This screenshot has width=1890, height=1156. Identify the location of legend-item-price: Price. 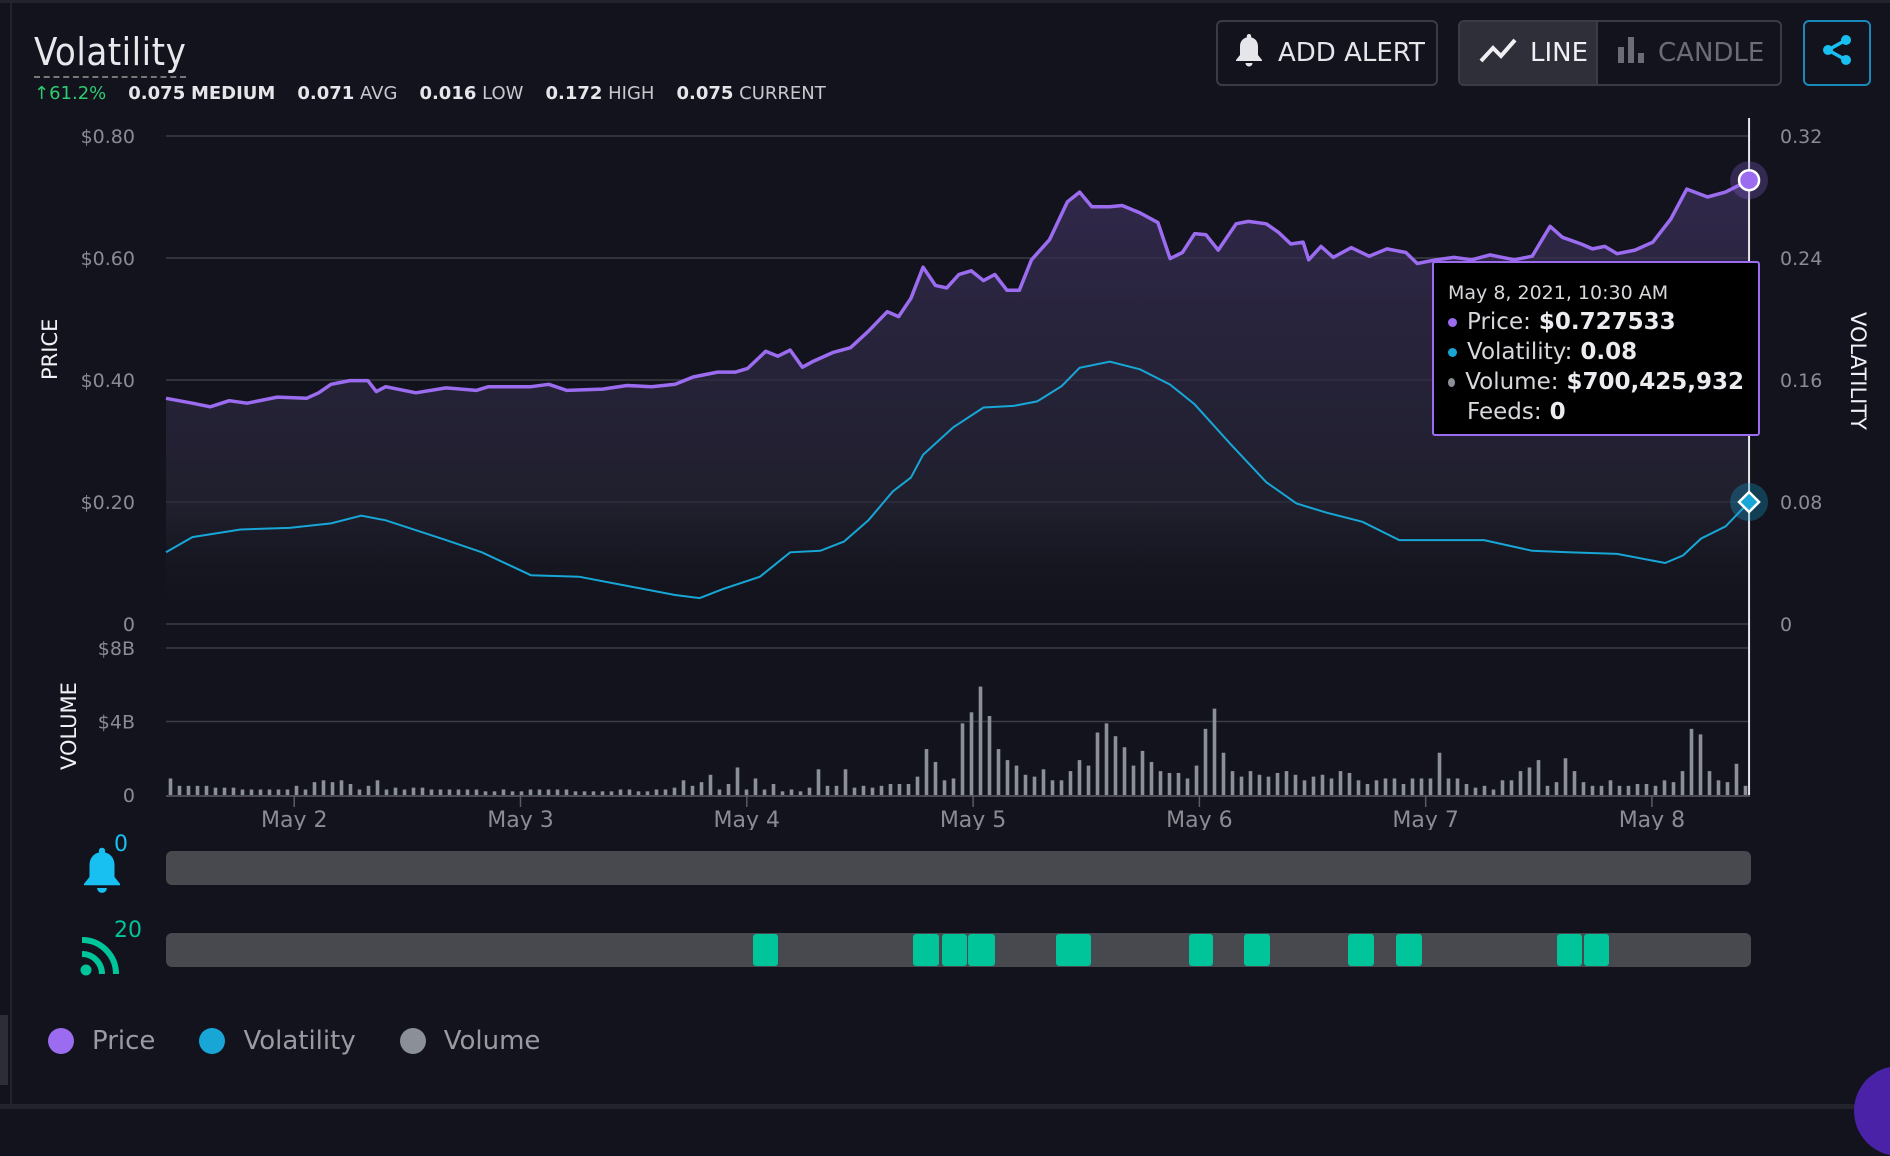
(101, 1041).